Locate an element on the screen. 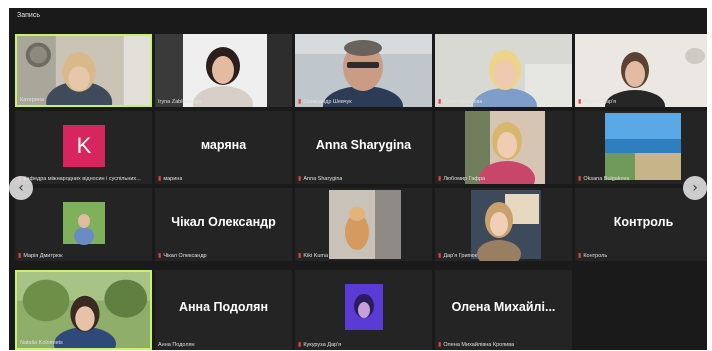  participant-name: Анна Подолян is located at coordinates (176, 345).